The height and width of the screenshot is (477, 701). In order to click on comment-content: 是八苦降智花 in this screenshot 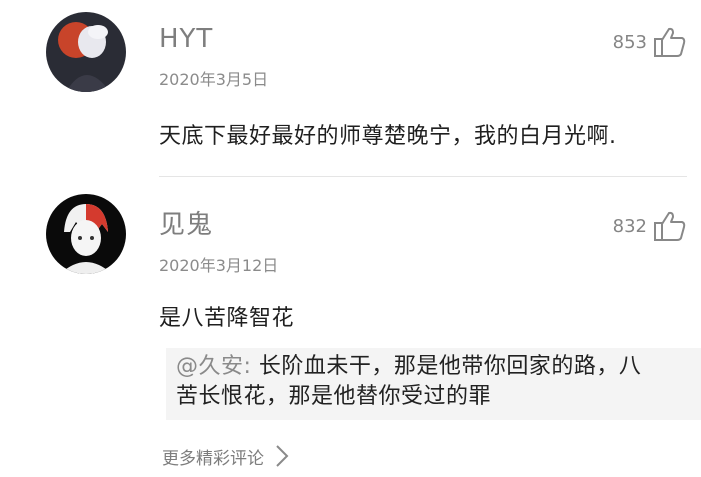, I will do `click(227, 318)`.